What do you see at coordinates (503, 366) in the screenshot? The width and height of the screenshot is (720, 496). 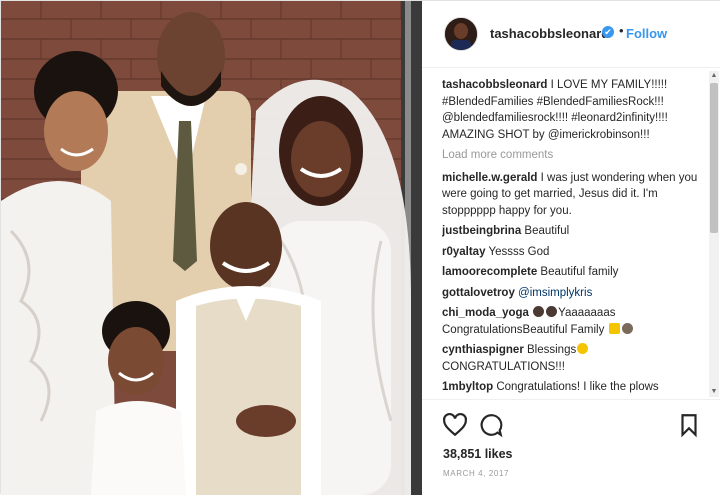 I see `comment-text-continued: CONGRATULATIONS!!!` at bounding box center [503, 366].